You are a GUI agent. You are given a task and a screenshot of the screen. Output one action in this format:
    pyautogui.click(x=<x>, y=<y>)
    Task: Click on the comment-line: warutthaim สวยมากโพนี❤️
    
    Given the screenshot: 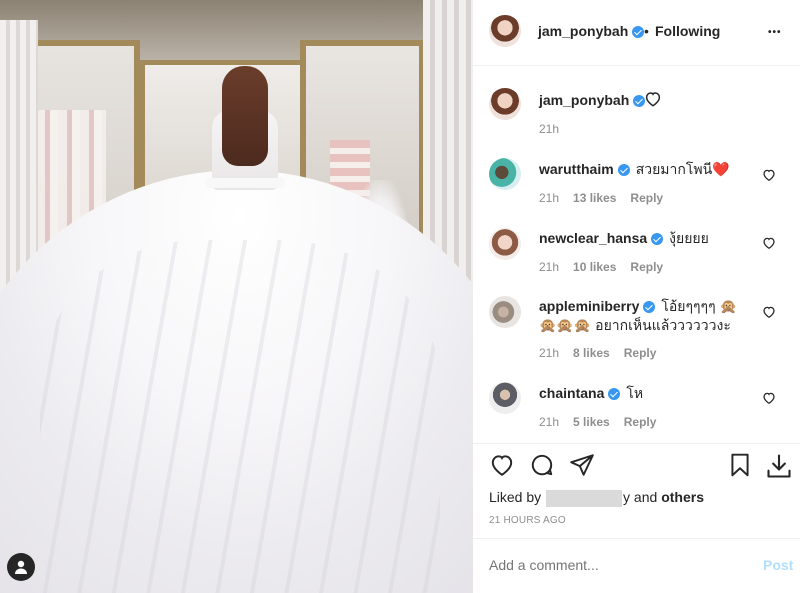 What is the action you would take?
    pyautogui.click(x=634, y=169)
    